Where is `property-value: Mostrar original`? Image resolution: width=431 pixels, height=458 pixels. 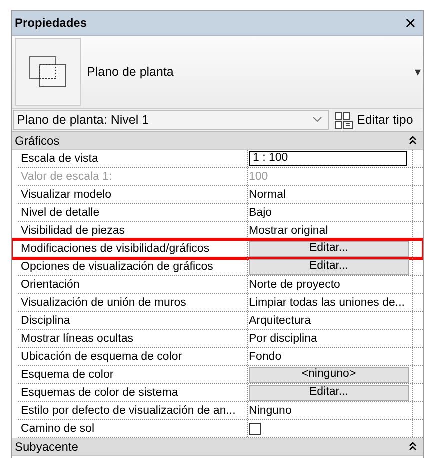
property-value: Mostrar original is located at coordinates (288, 230).